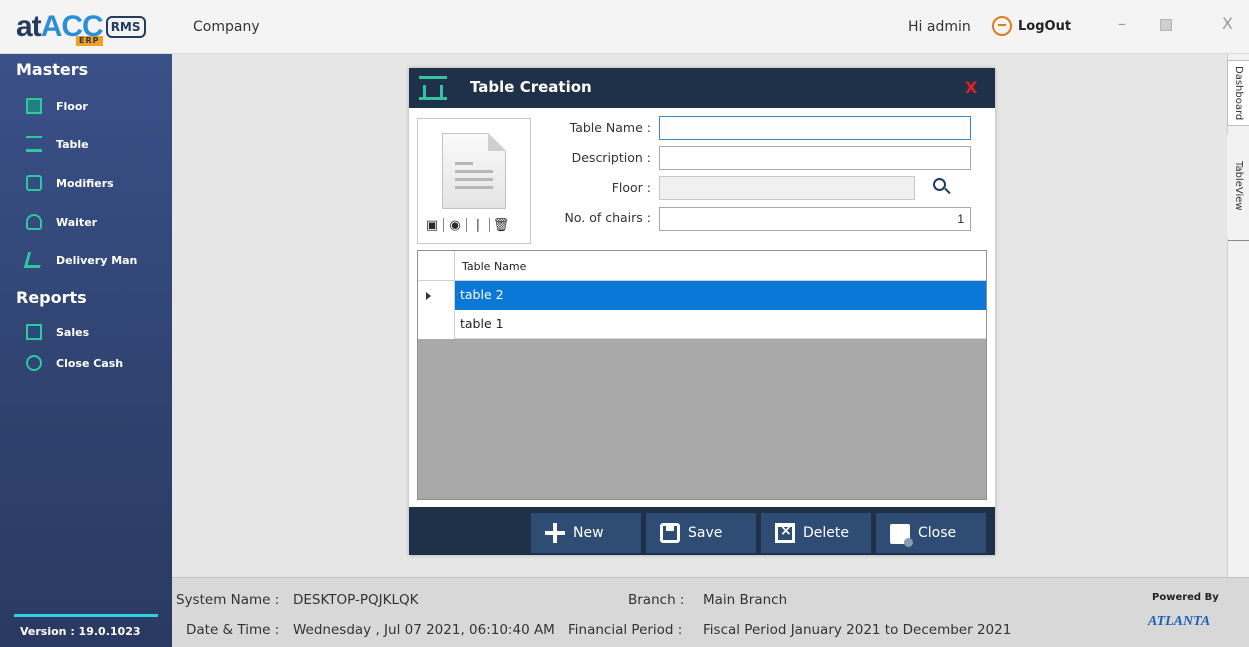 The image size is (1249, 647). What do you see at coordinates (607, 217) in the screenshot?
I see `chairs-label: No. of chairs :` at bounding box center [607, 217].